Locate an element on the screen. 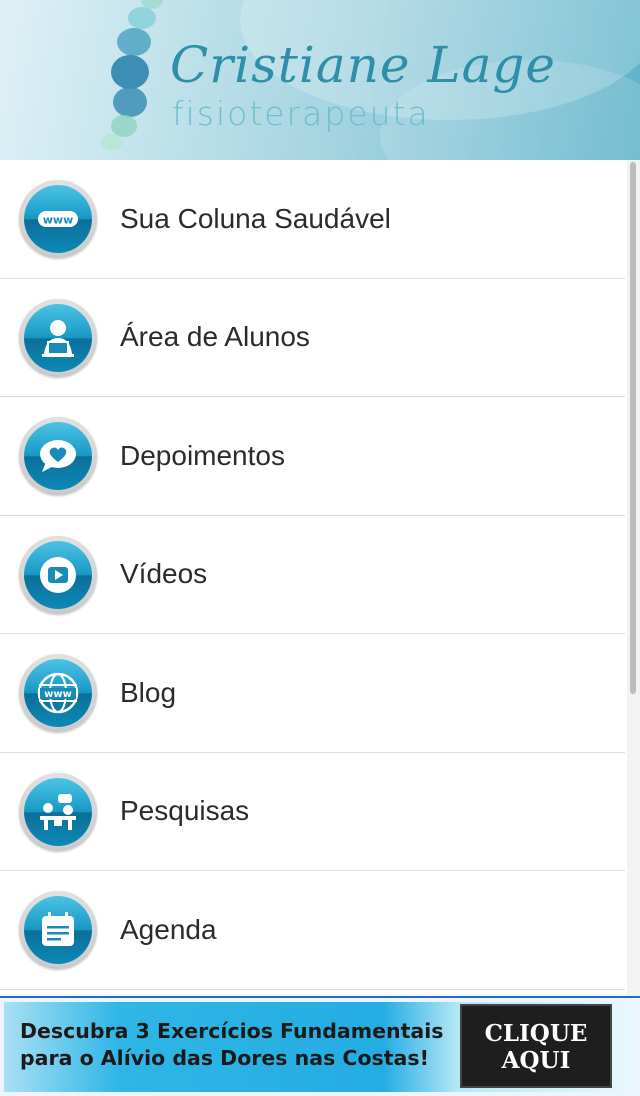 Image resolution: width=640 pixels, height=1096 pixels. clique-aqui-button: CLIQUE AQUI is located at coordinates (536, 1046).